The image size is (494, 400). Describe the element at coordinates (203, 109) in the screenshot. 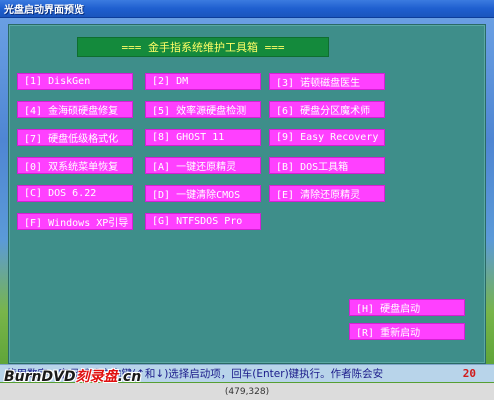

I see `menu-item-hdd-test: [5] 效率源硬盘检测` at that location.